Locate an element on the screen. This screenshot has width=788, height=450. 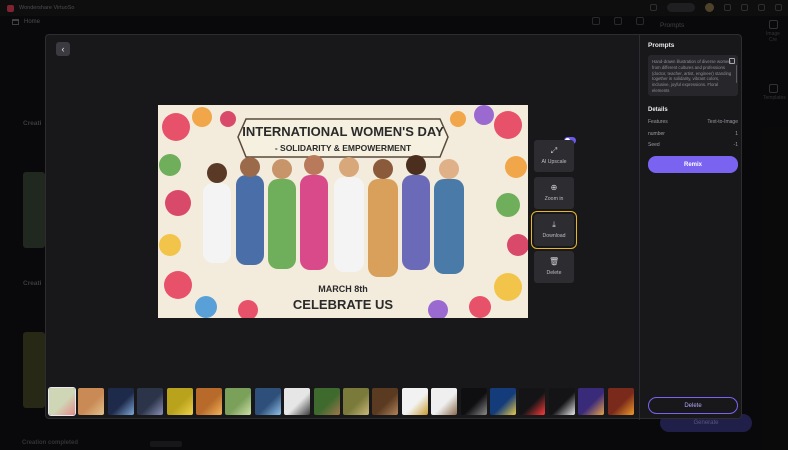
zoom-in-icon: ⊕ is located at coordinates (554, 187).